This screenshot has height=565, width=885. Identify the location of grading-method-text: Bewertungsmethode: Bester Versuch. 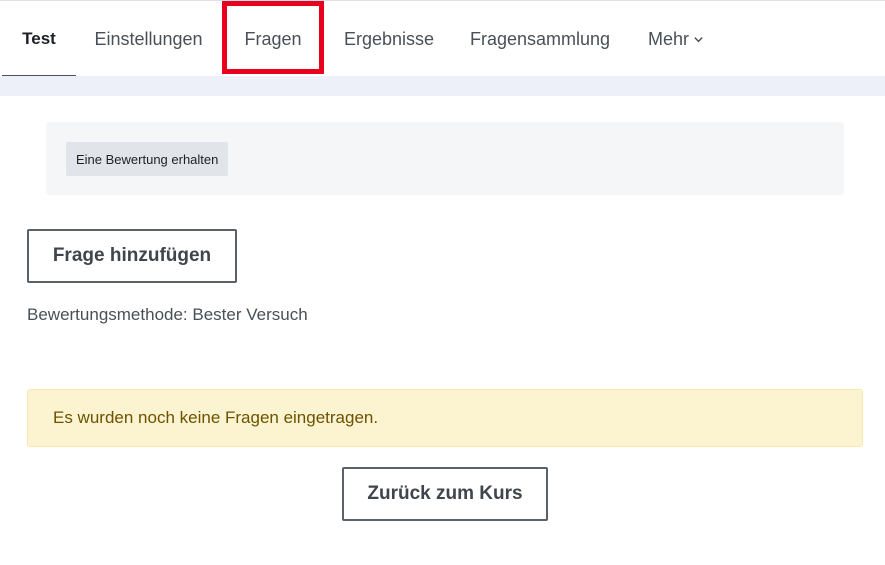
(167, 314).